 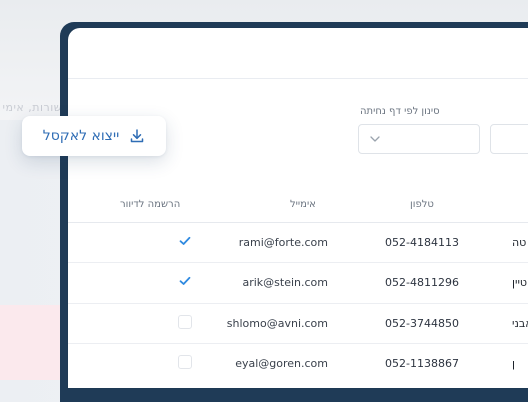 What do you see at coordinates (400, 111) in the screenshot?
I see `filter-label: סינון לפי דף נחיתה` at bounding box center [400, 111].